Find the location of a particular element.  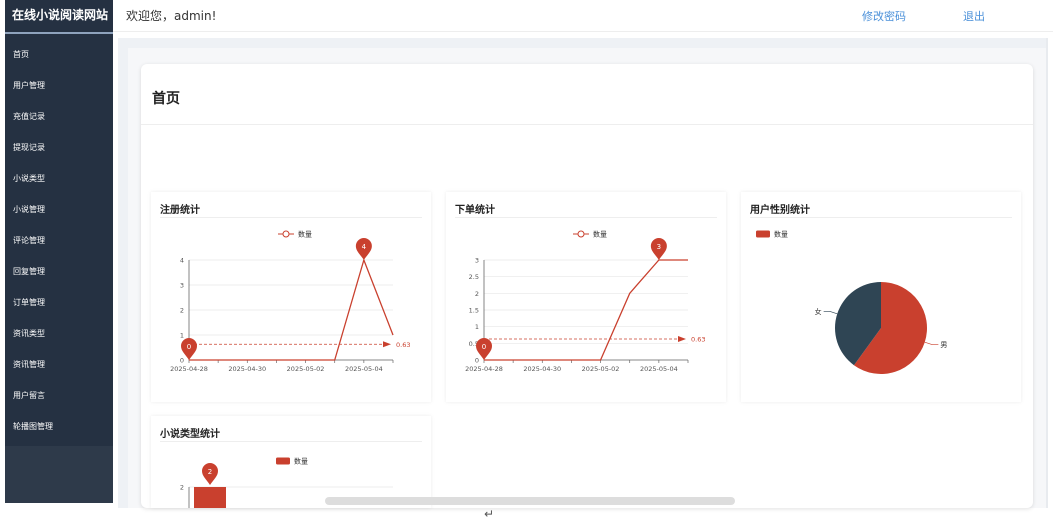

sidebar-item-messages: 用户留言 is located at coordinates (59, 395).